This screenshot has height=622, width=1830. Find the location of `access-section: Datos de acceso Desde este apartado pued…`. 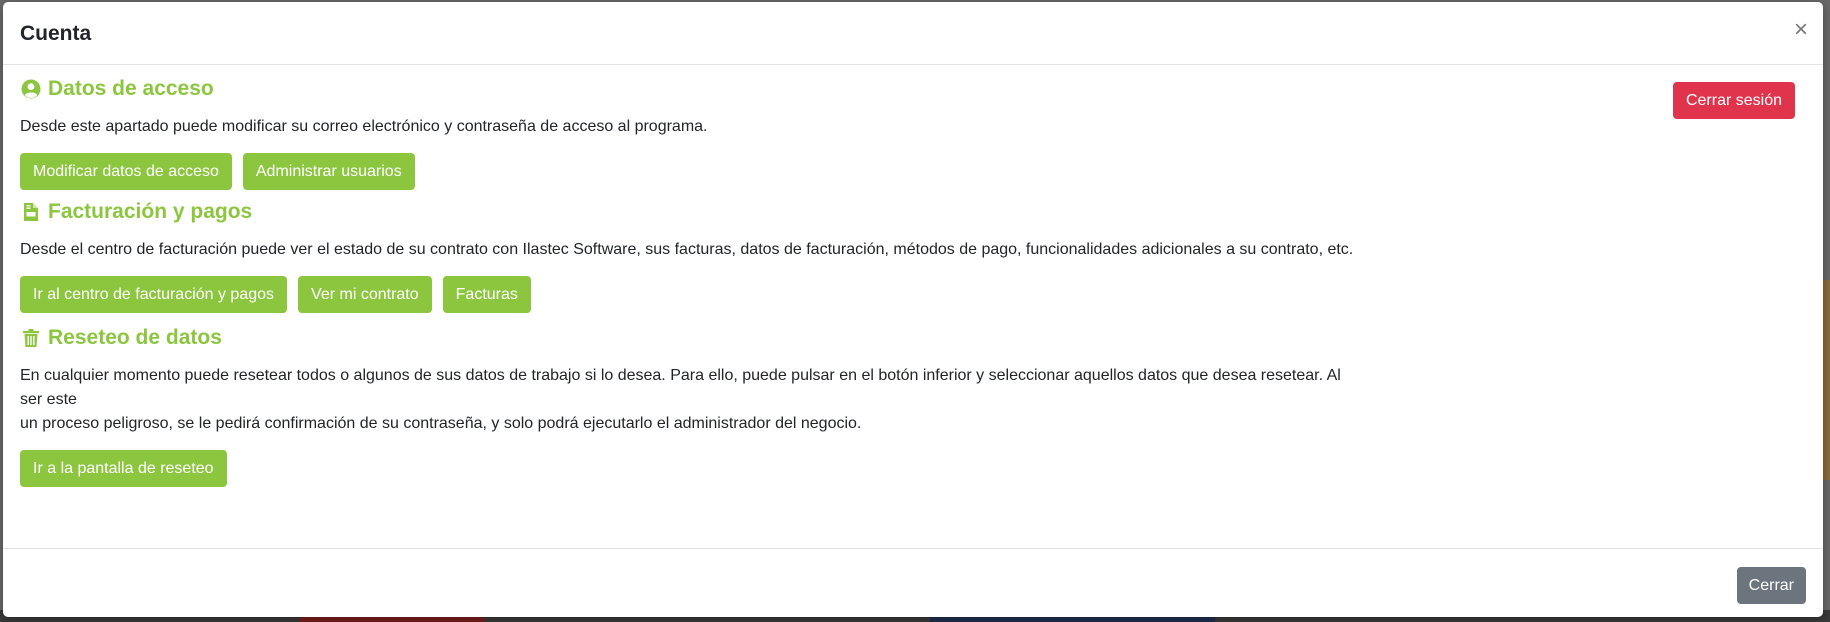

access-section: Datos de acceso Desde este apartado pued… is located at coordinates (690, 132).